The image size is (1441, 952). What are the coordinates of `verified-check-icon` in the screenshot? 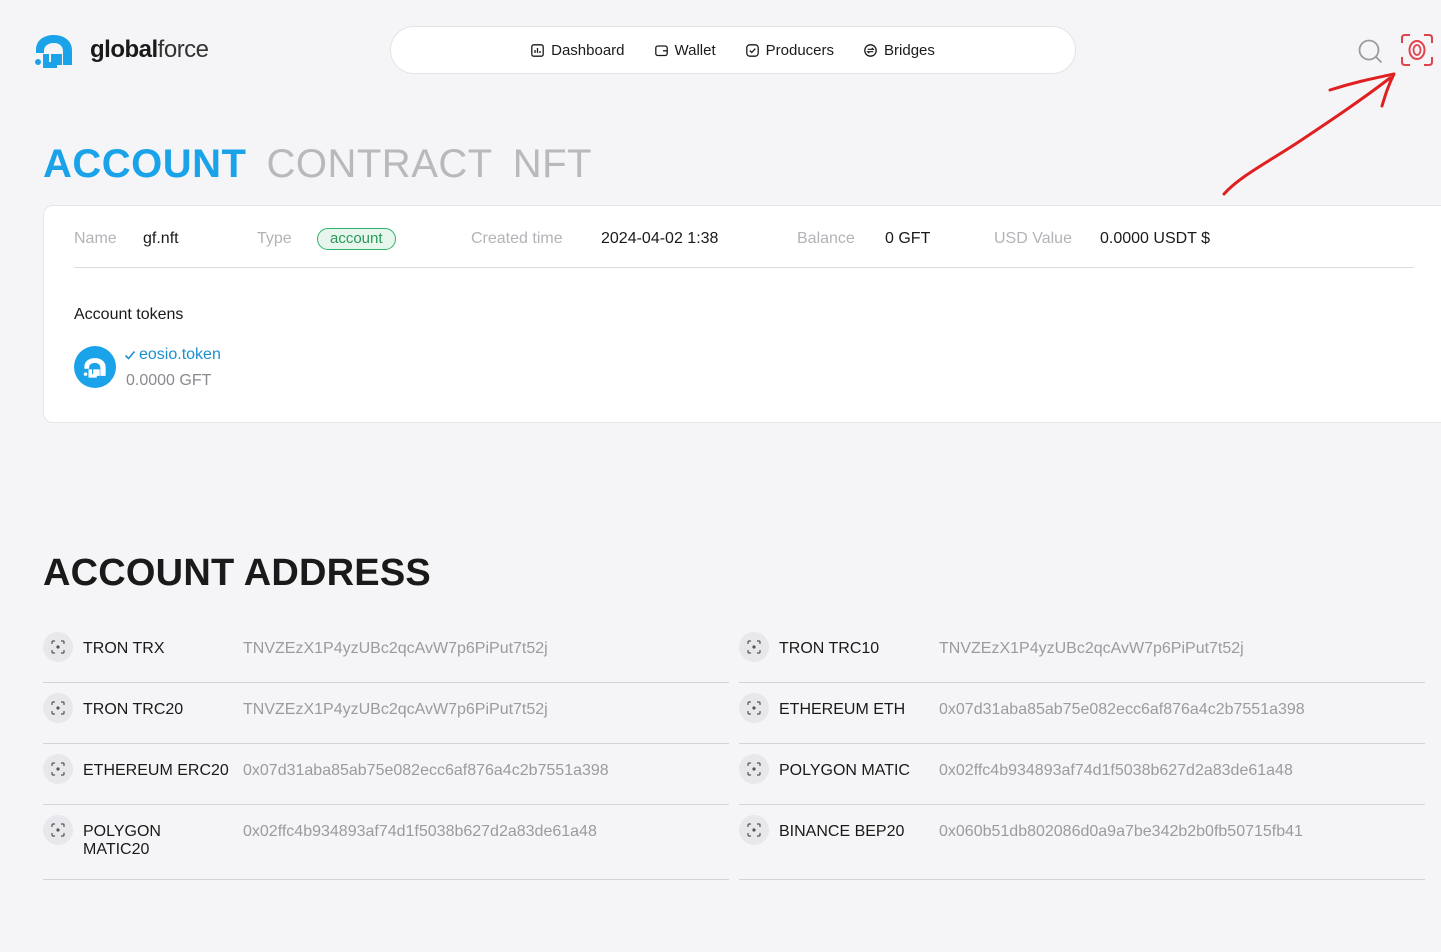 It's located at (130, 355).